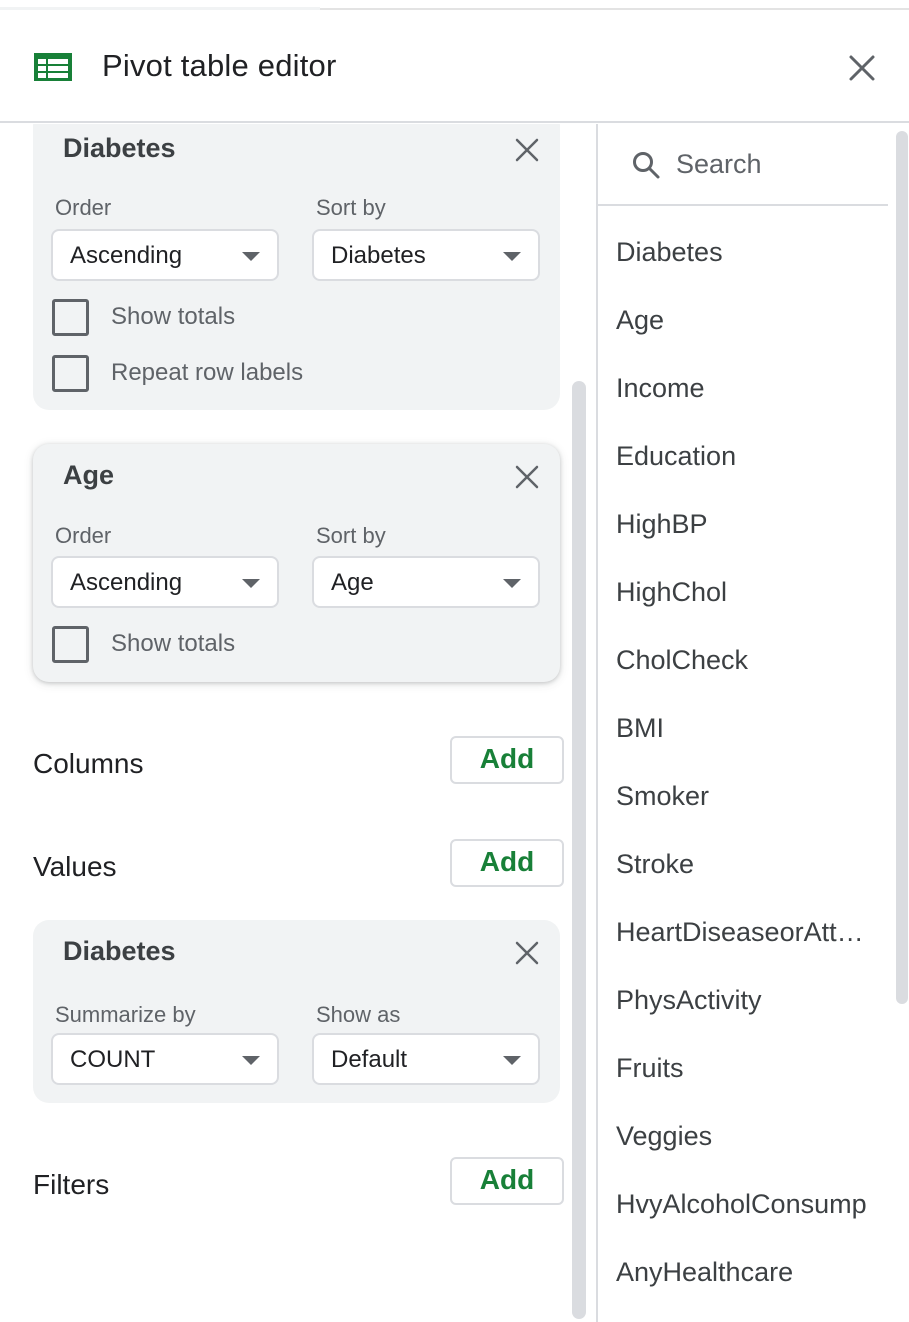 This screenshot has height=1322, width=909. Describe the element at coordinates (747, 744) in the screenshot. I see `field-list-item: BMI` at that location.